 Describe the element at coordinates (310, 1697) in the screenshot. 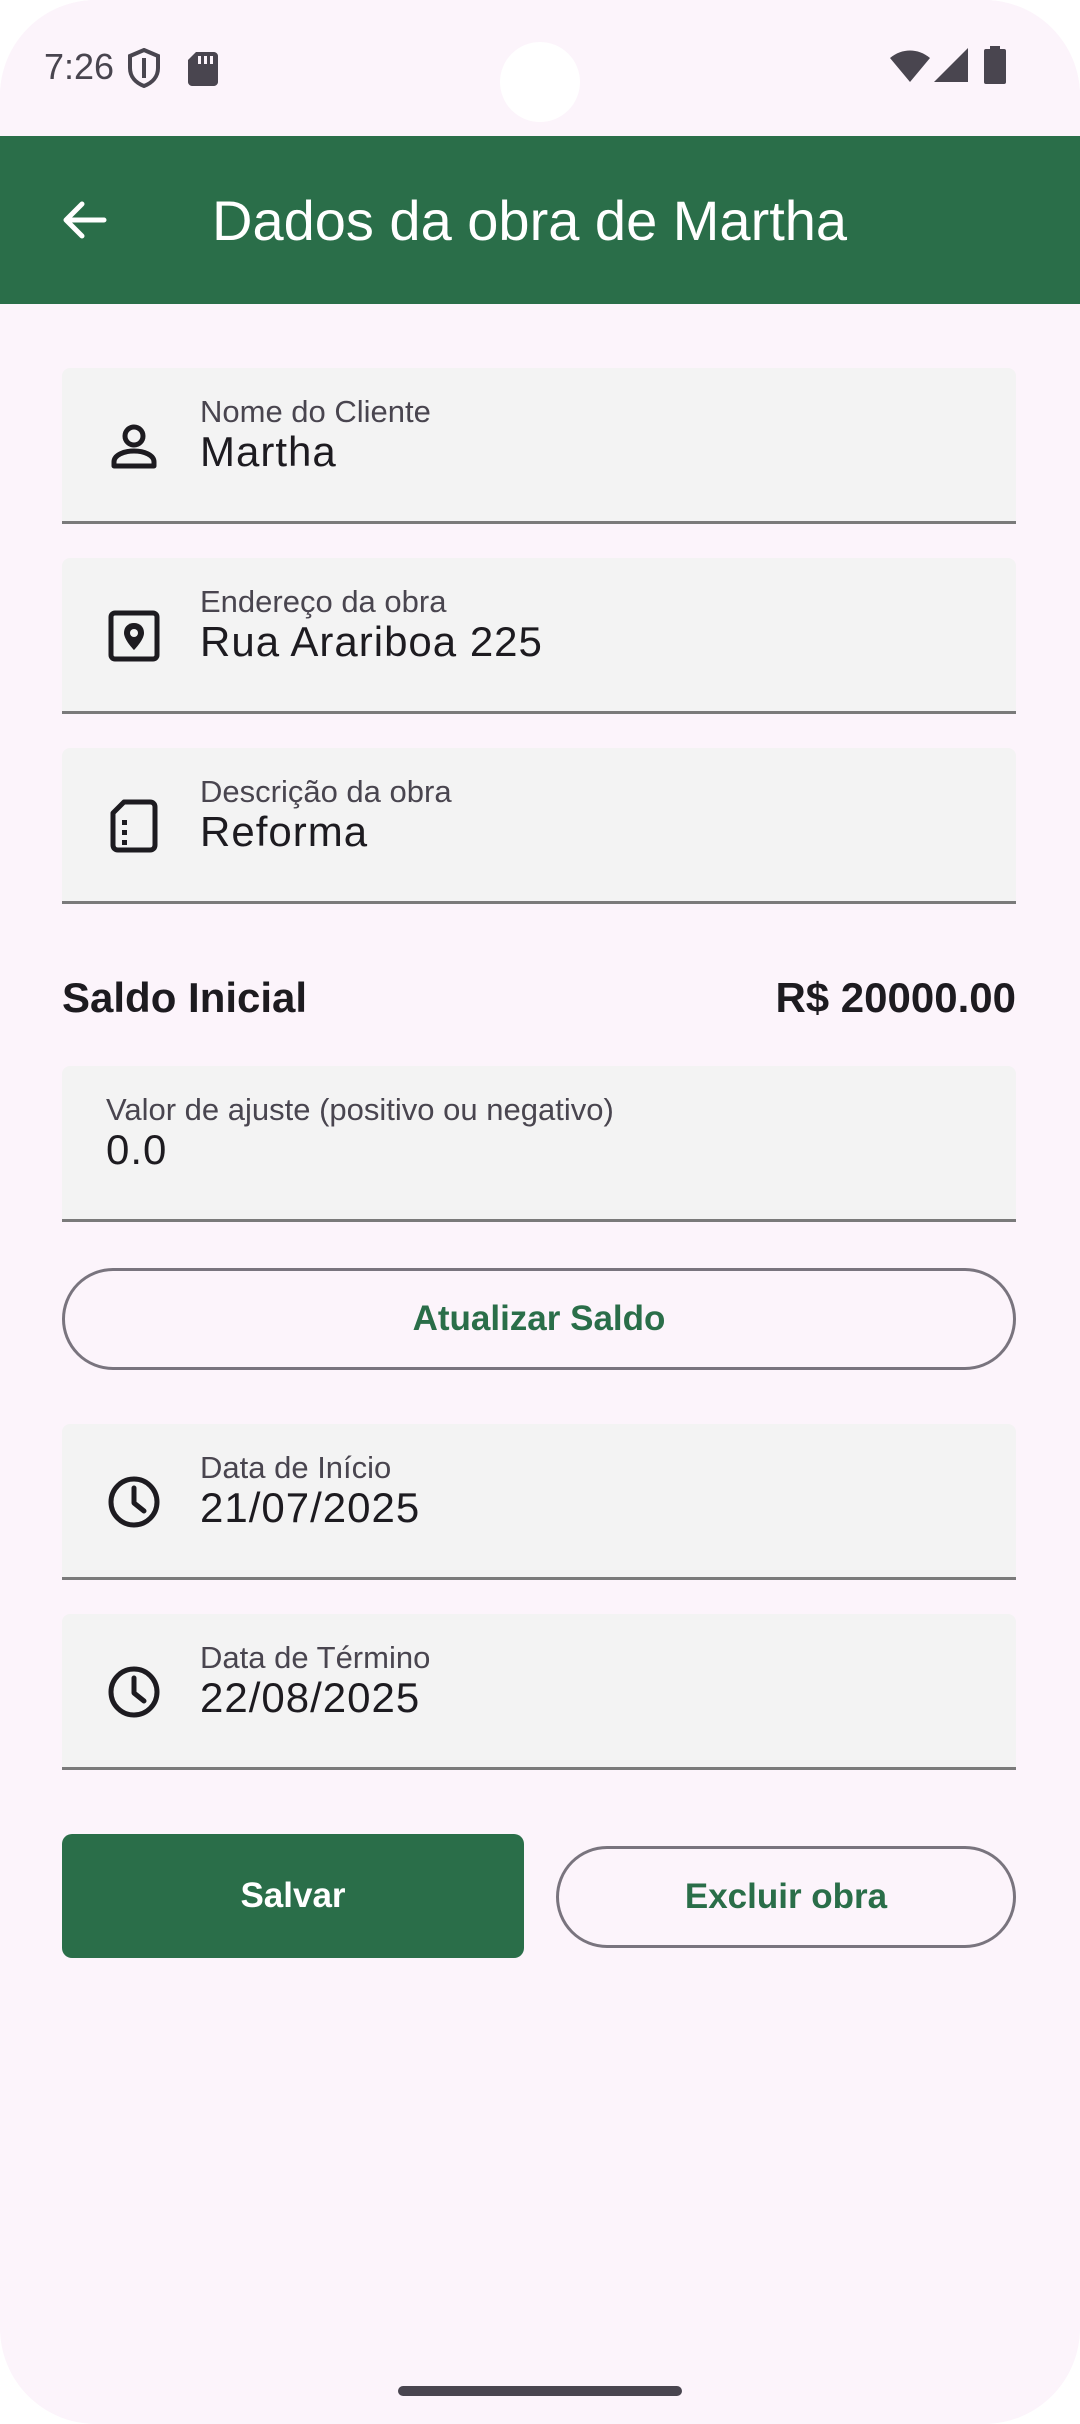

I see `end-date-value: 22/08/2025` at that location.